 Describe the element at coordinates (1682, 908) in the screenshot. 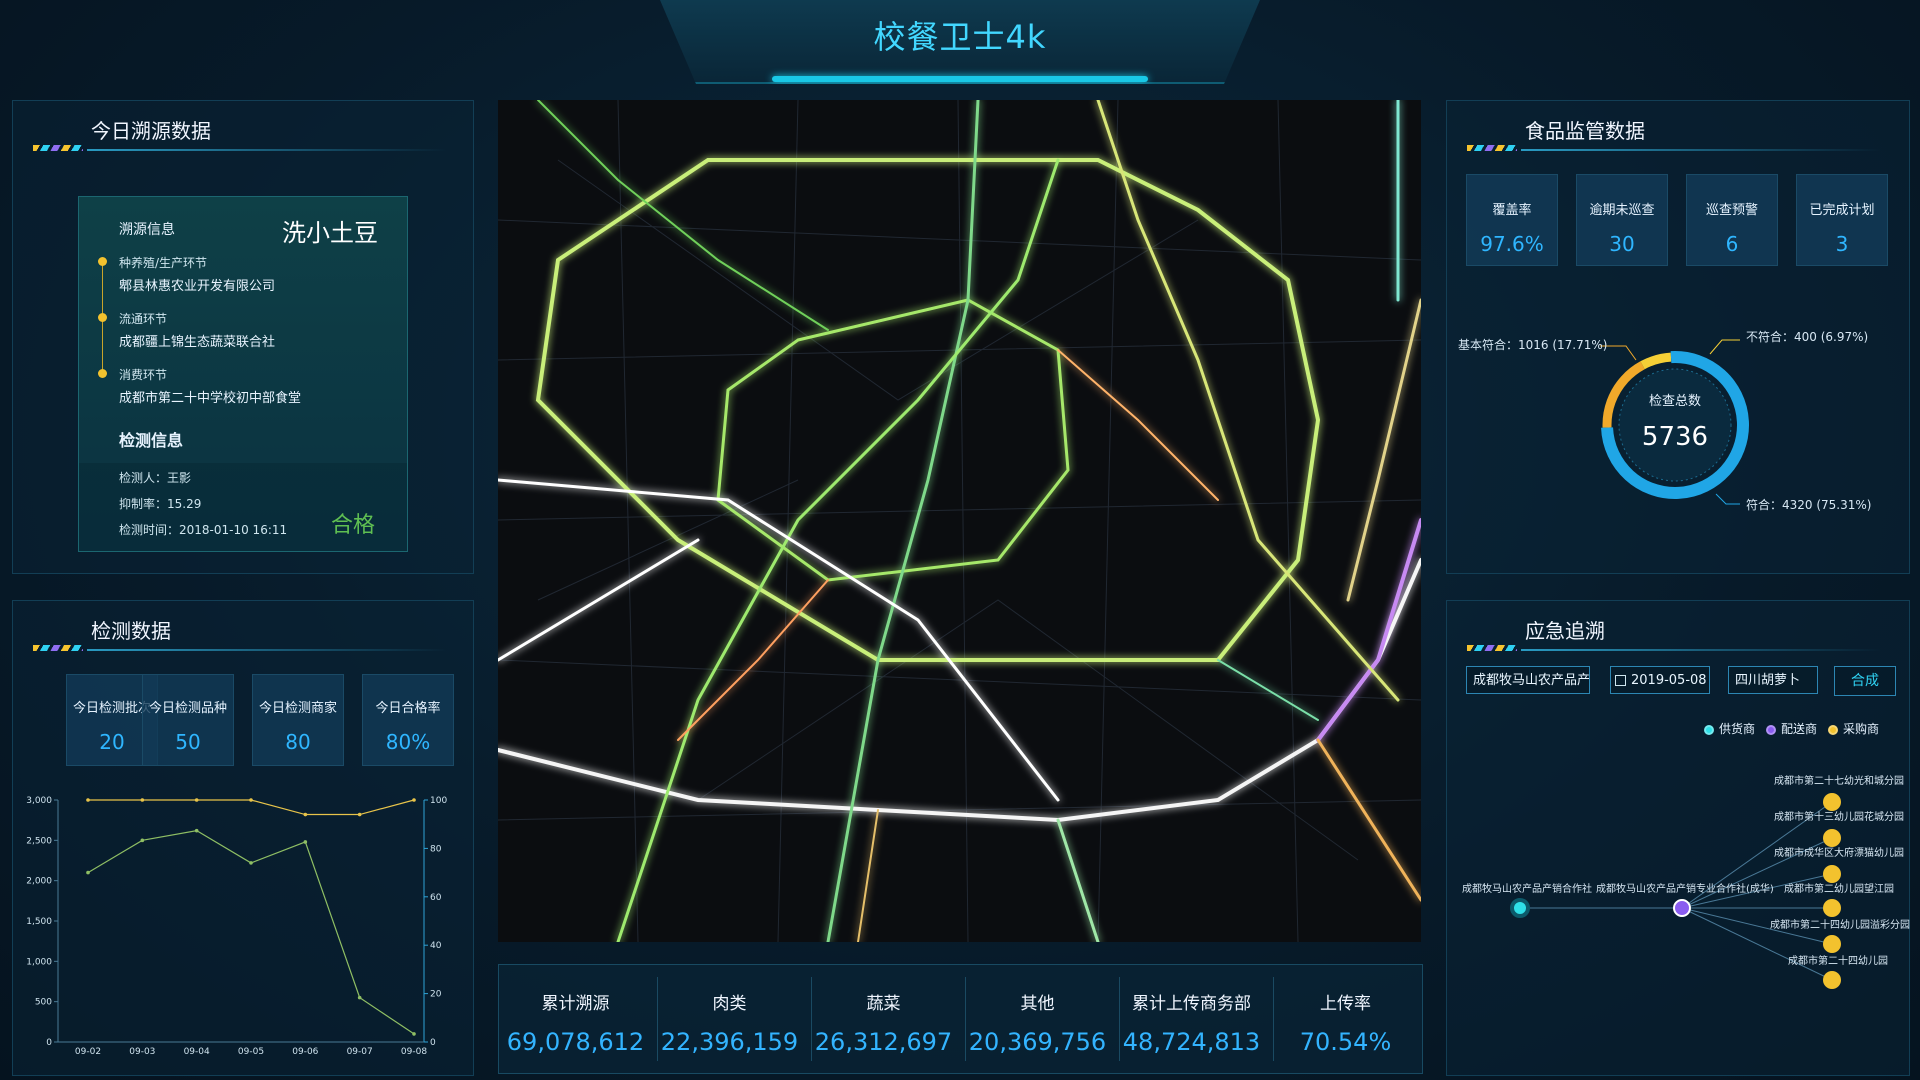

I see `distributor-node` at that location.